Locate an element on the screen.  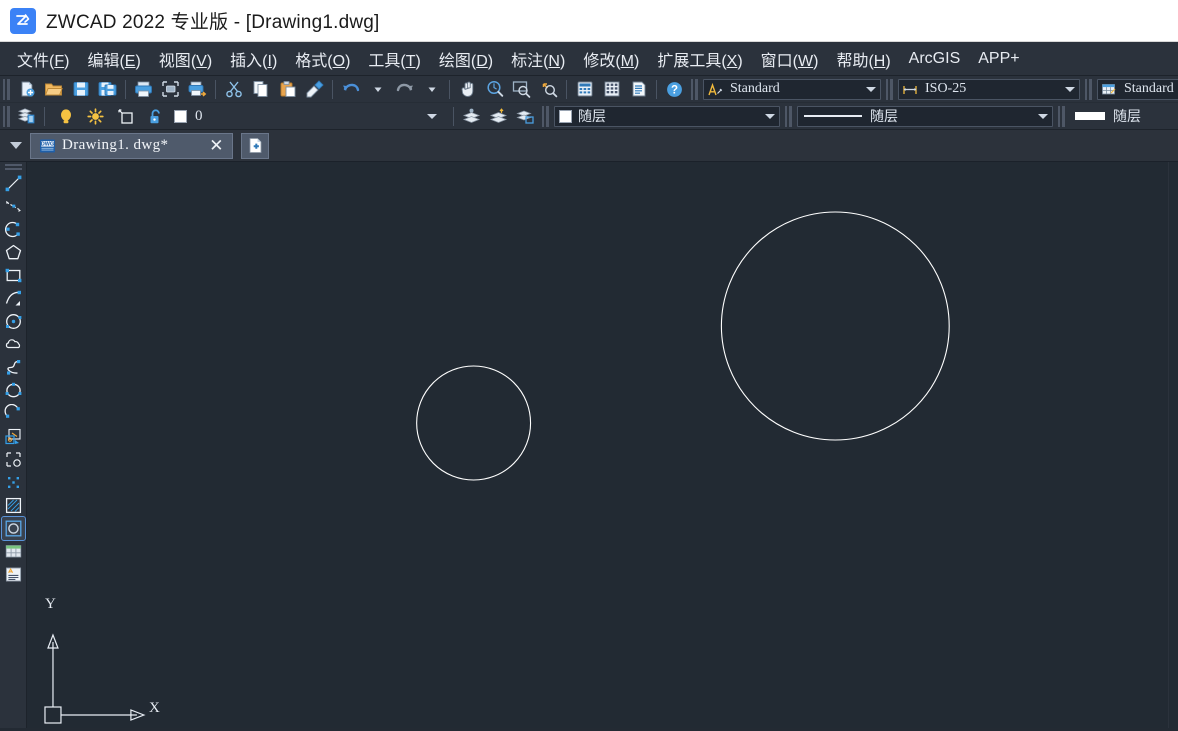
menu-insert: 插入(I) is located at coordinates (253, 59).